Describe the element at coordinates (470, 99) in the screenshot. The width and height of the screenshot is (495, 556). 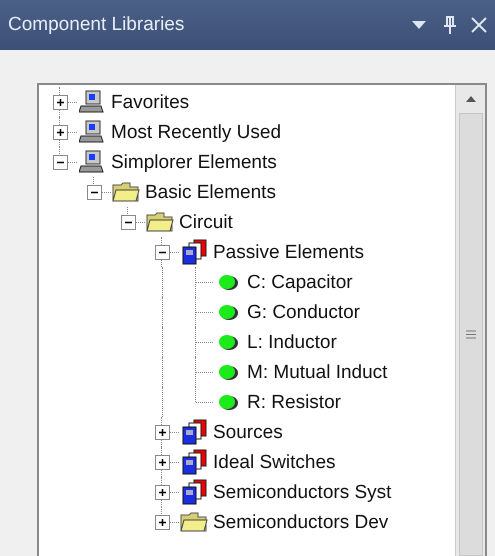
I see `scroll-up-icon` at that location.